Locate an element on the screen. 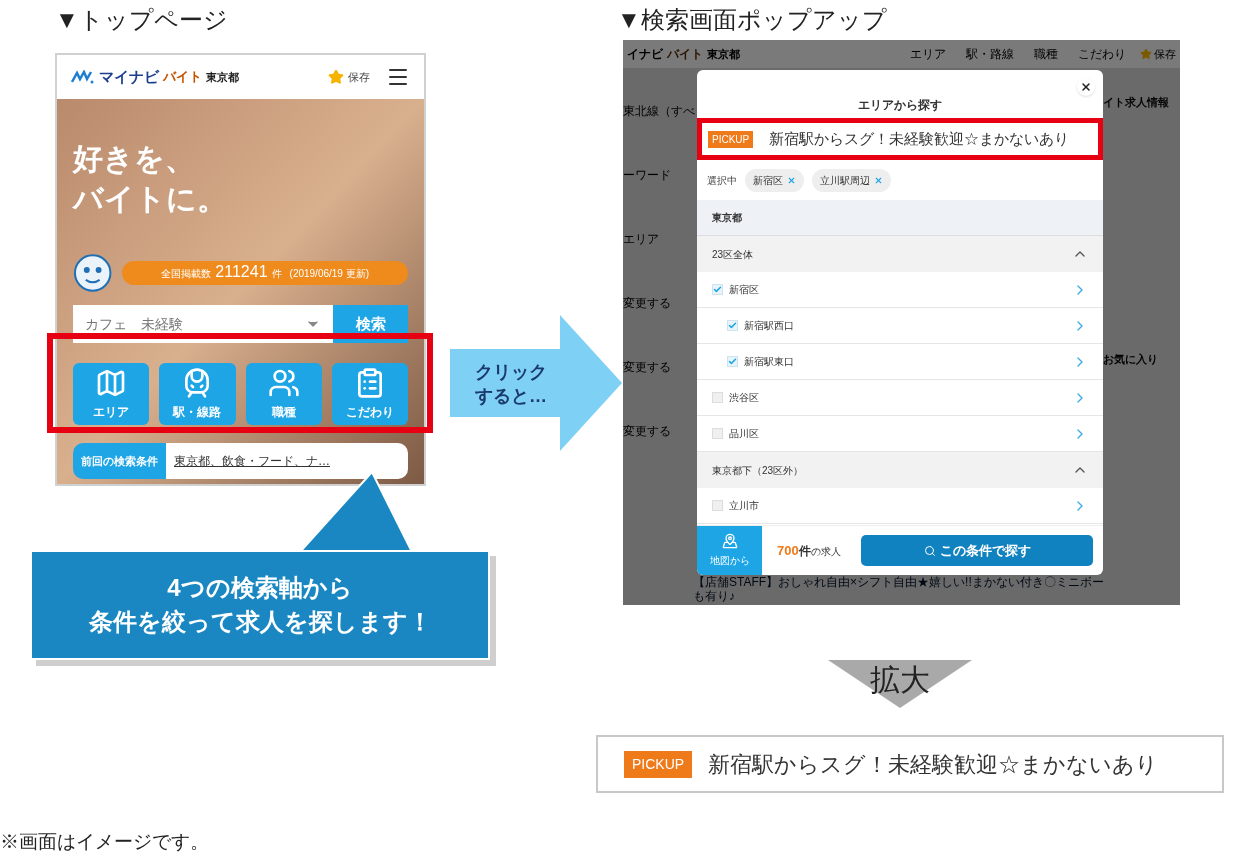 The image size is (1247, 856). result-unit: 件 is located at coordinates (804, 551).